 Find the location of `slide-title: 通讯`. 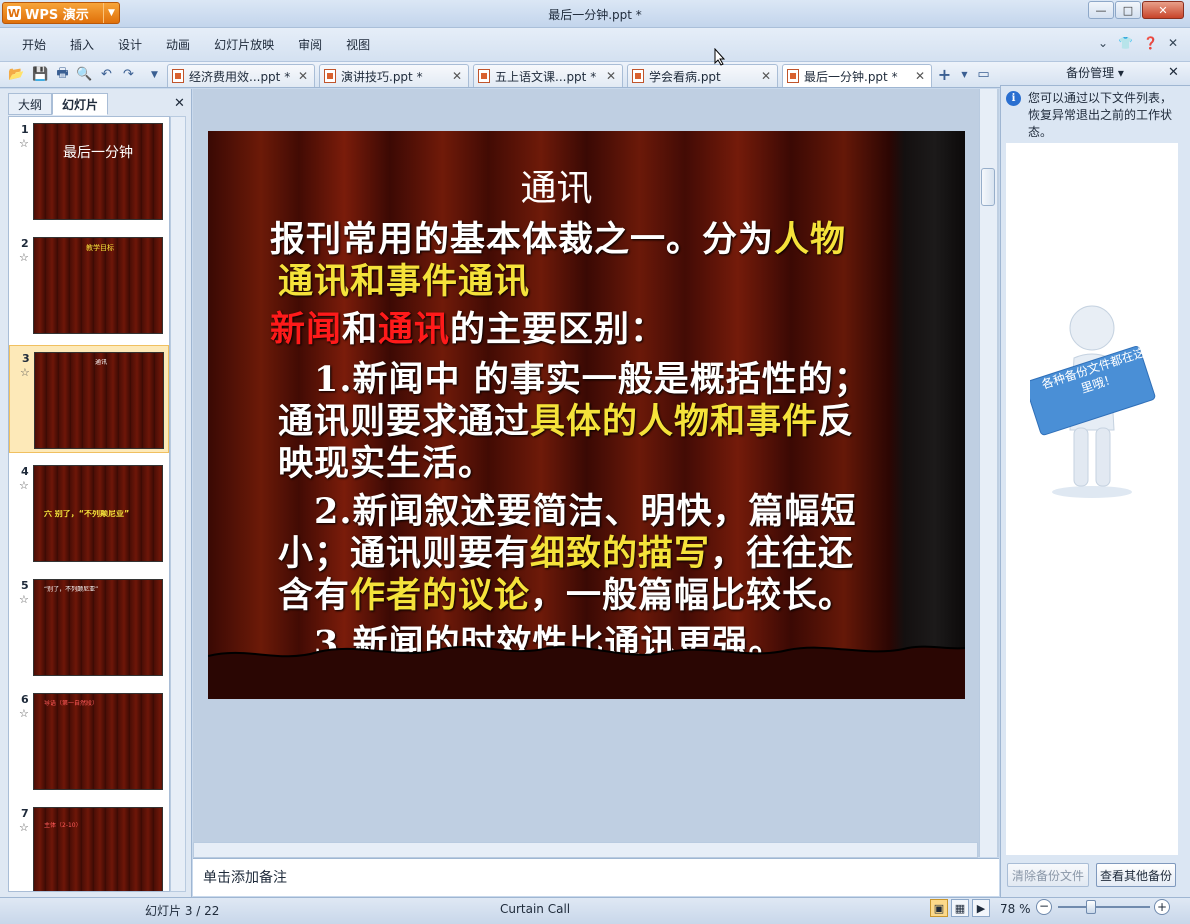

slide-title: 通讯 is located at coordinates (556, 185).